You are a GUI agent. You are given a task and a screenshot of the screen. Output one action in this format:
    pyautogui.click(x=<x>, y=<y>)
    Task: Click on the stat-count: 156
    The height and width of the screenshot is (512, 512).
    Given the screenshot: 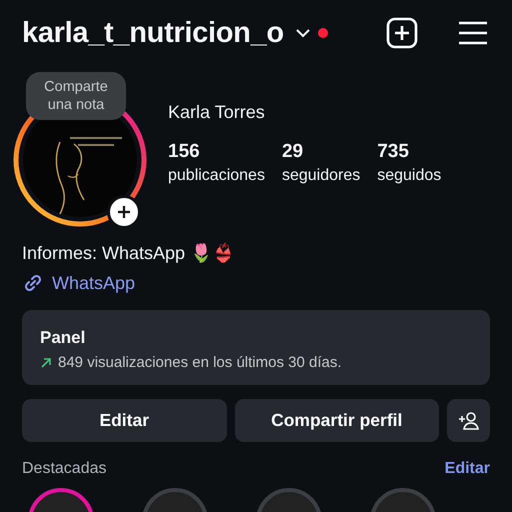 What is the action you would take?
    pyautogui.click(x=184, y=152)
    